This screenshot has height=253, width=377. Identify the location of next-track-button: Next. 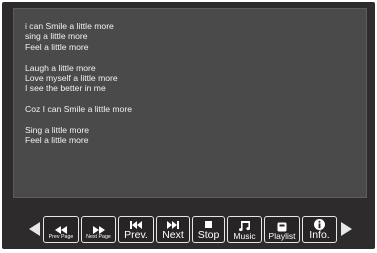
(173, 229).